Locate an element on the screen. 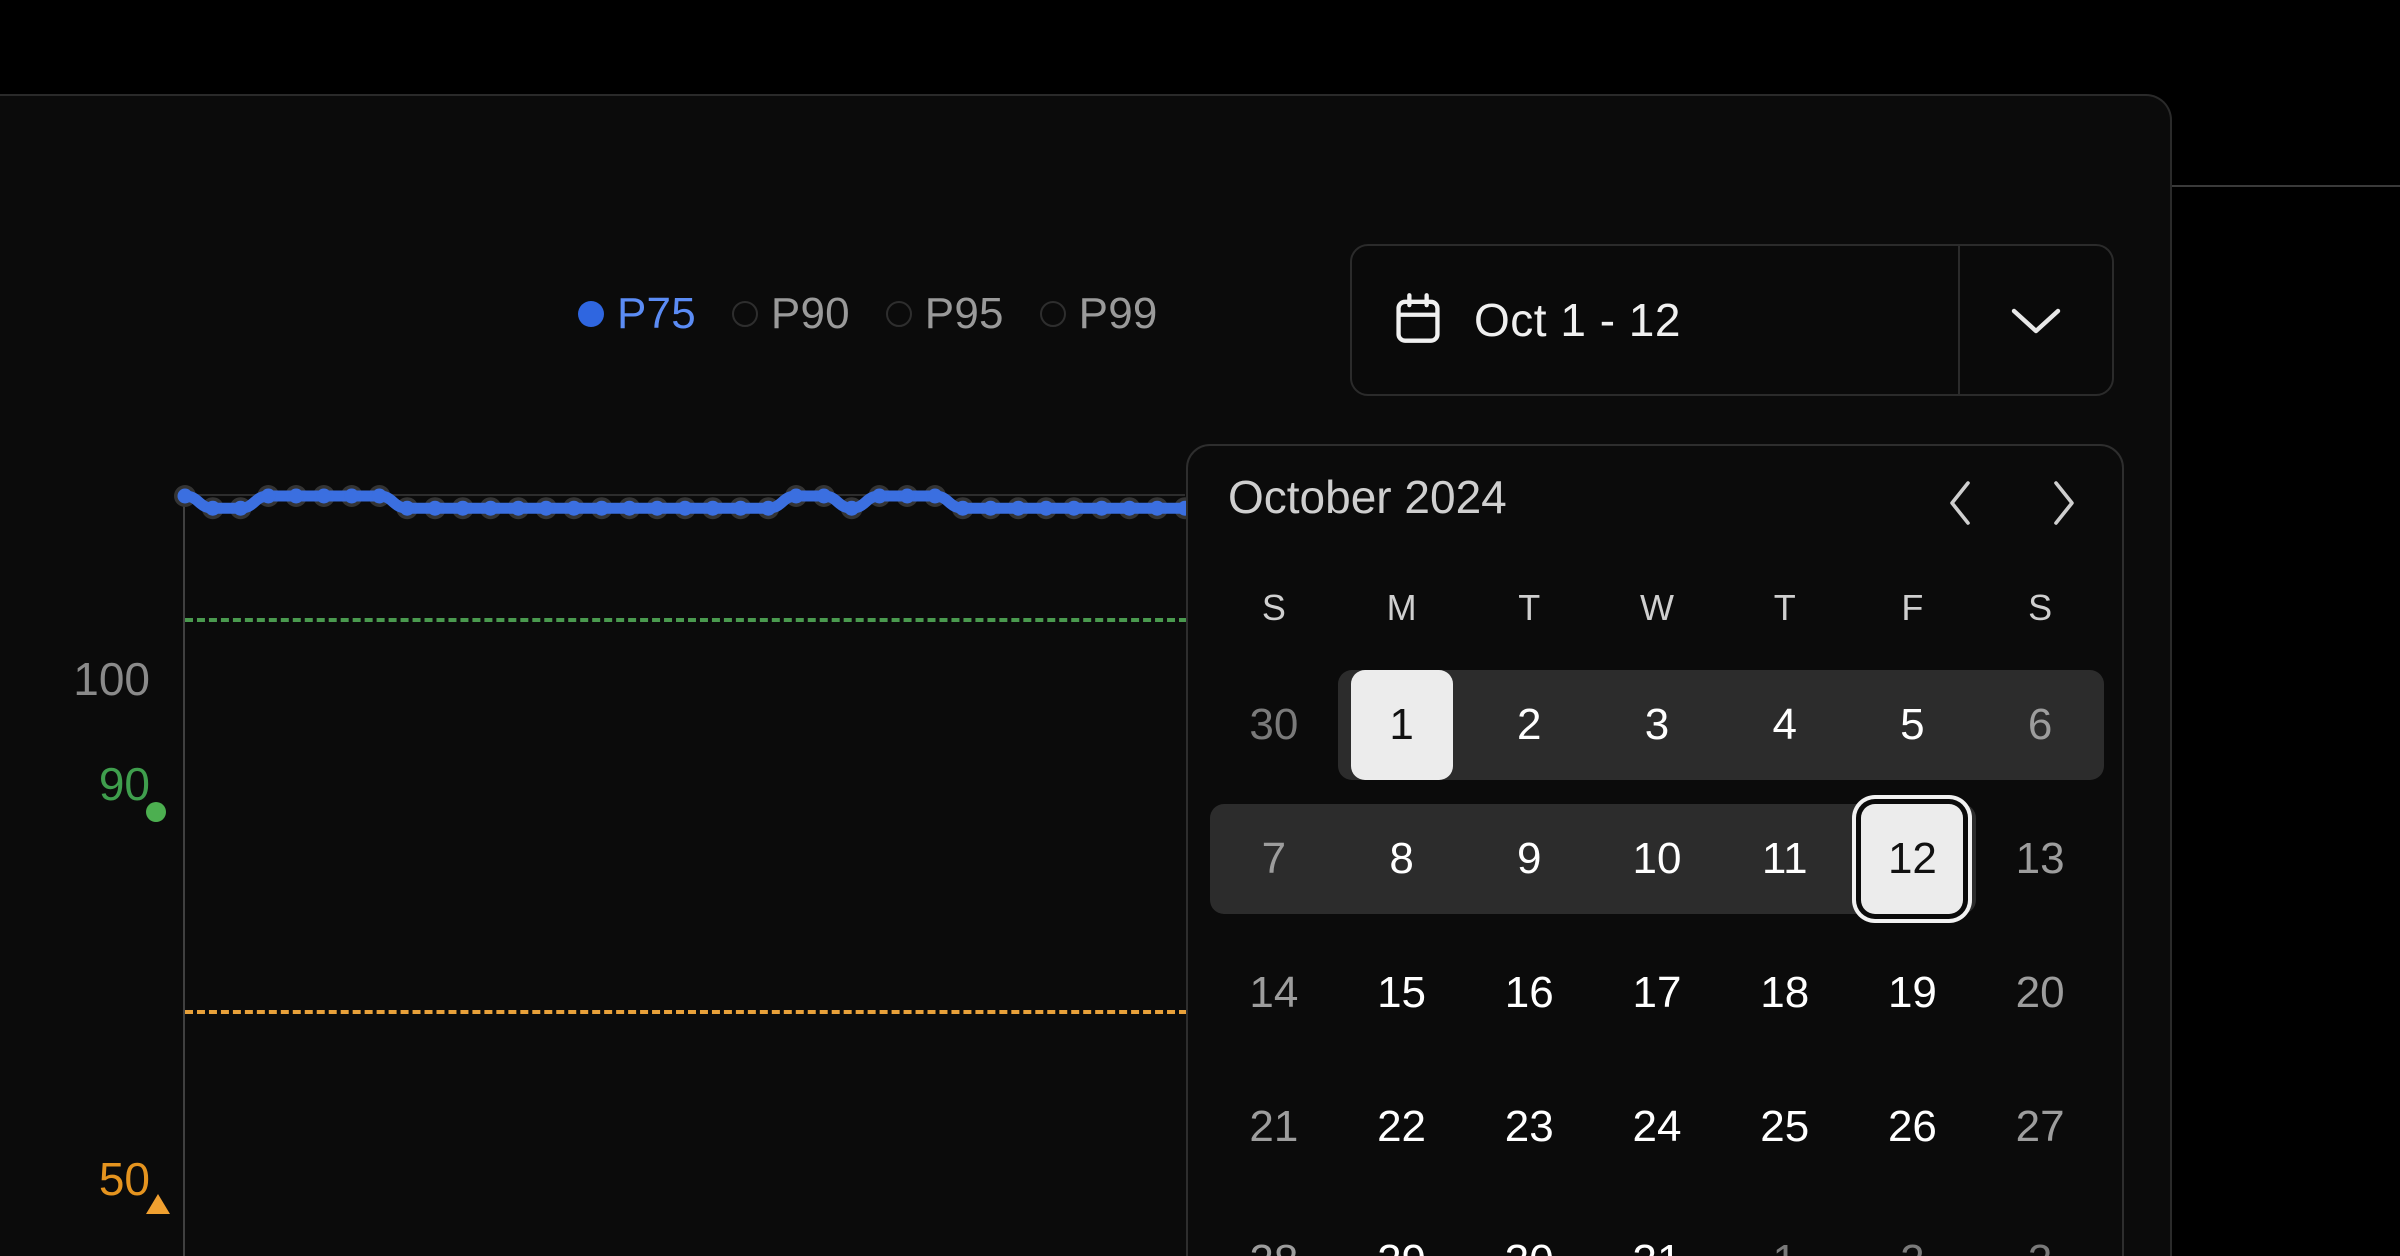  calendar-day-22: 22 is located at coordinates (1402, 1127).